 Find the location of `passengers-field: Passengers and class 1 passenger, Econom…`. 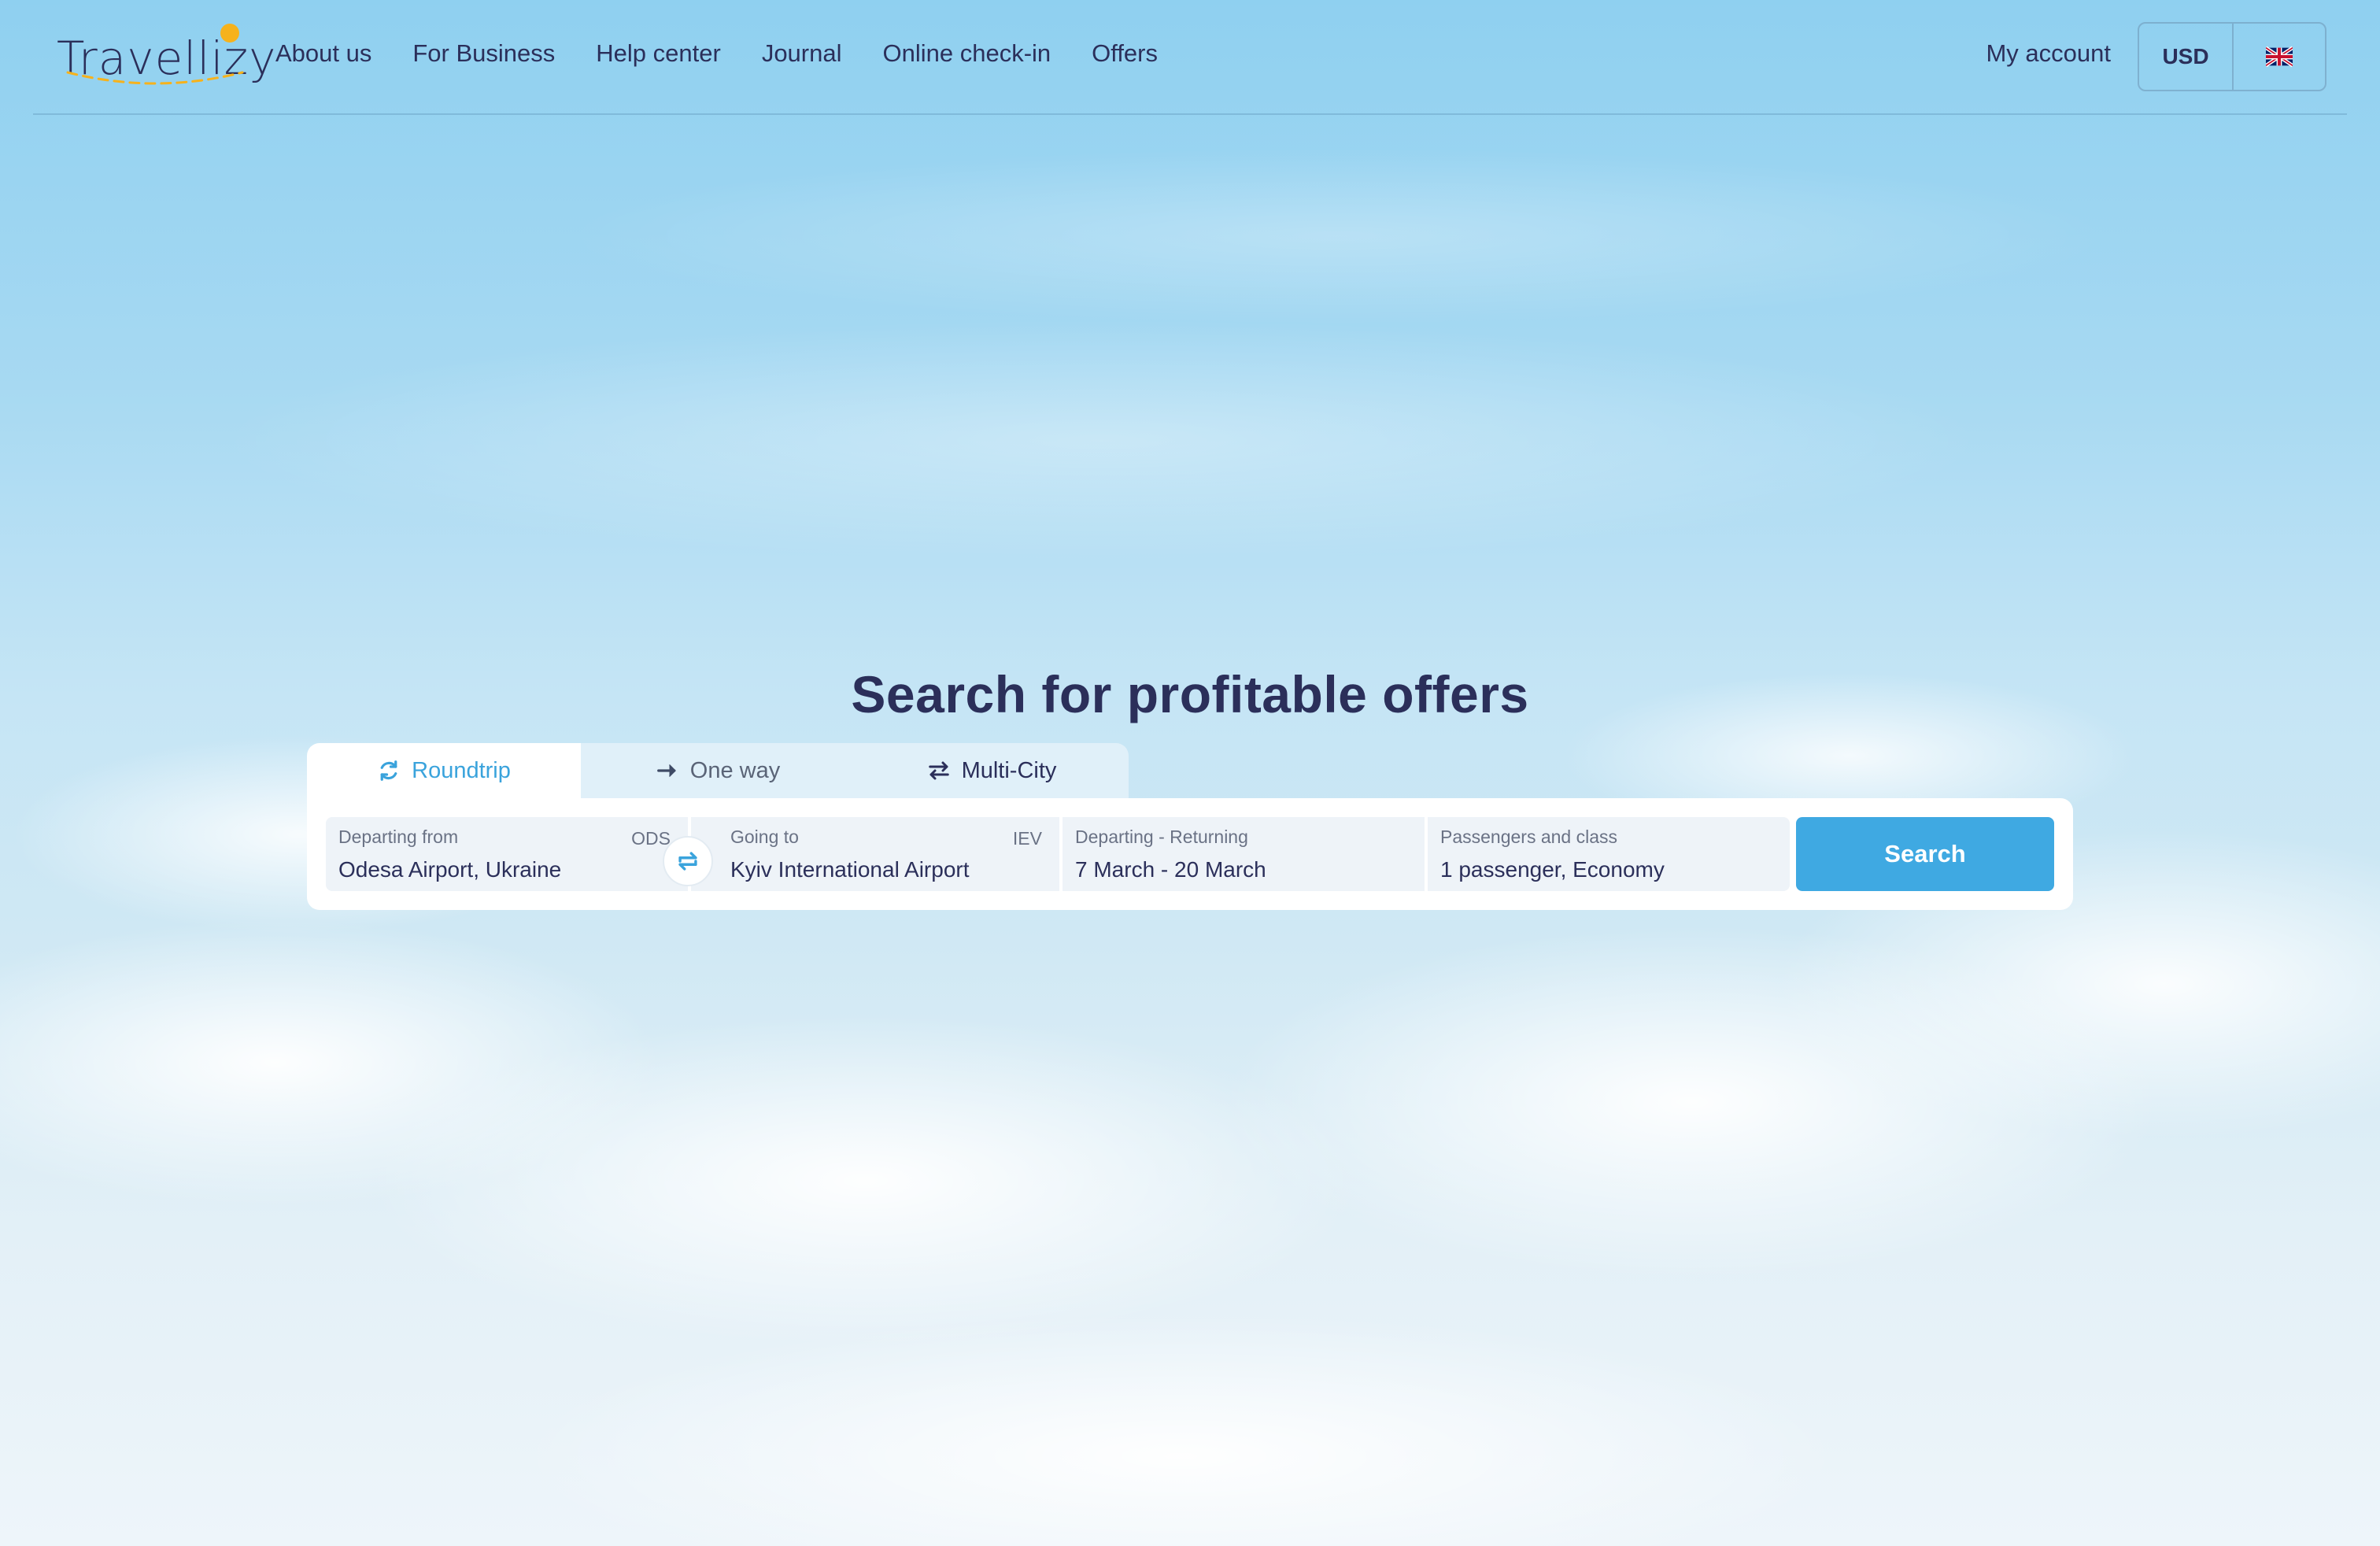

passengers-field: Passengers and class 1 passenger, Econom… is located at coordinates (1609, 854).